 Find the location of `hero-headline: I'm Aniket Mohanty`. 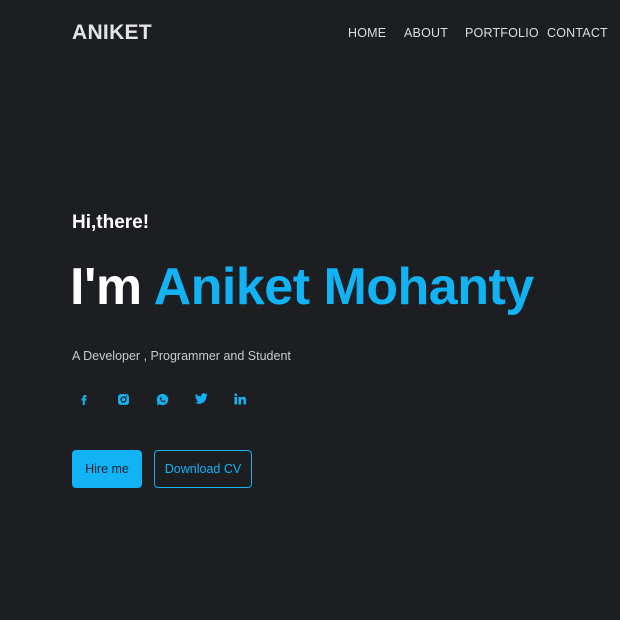

hero-headline: I'm Aniket Mohanty is located at coordinates (302, 287).